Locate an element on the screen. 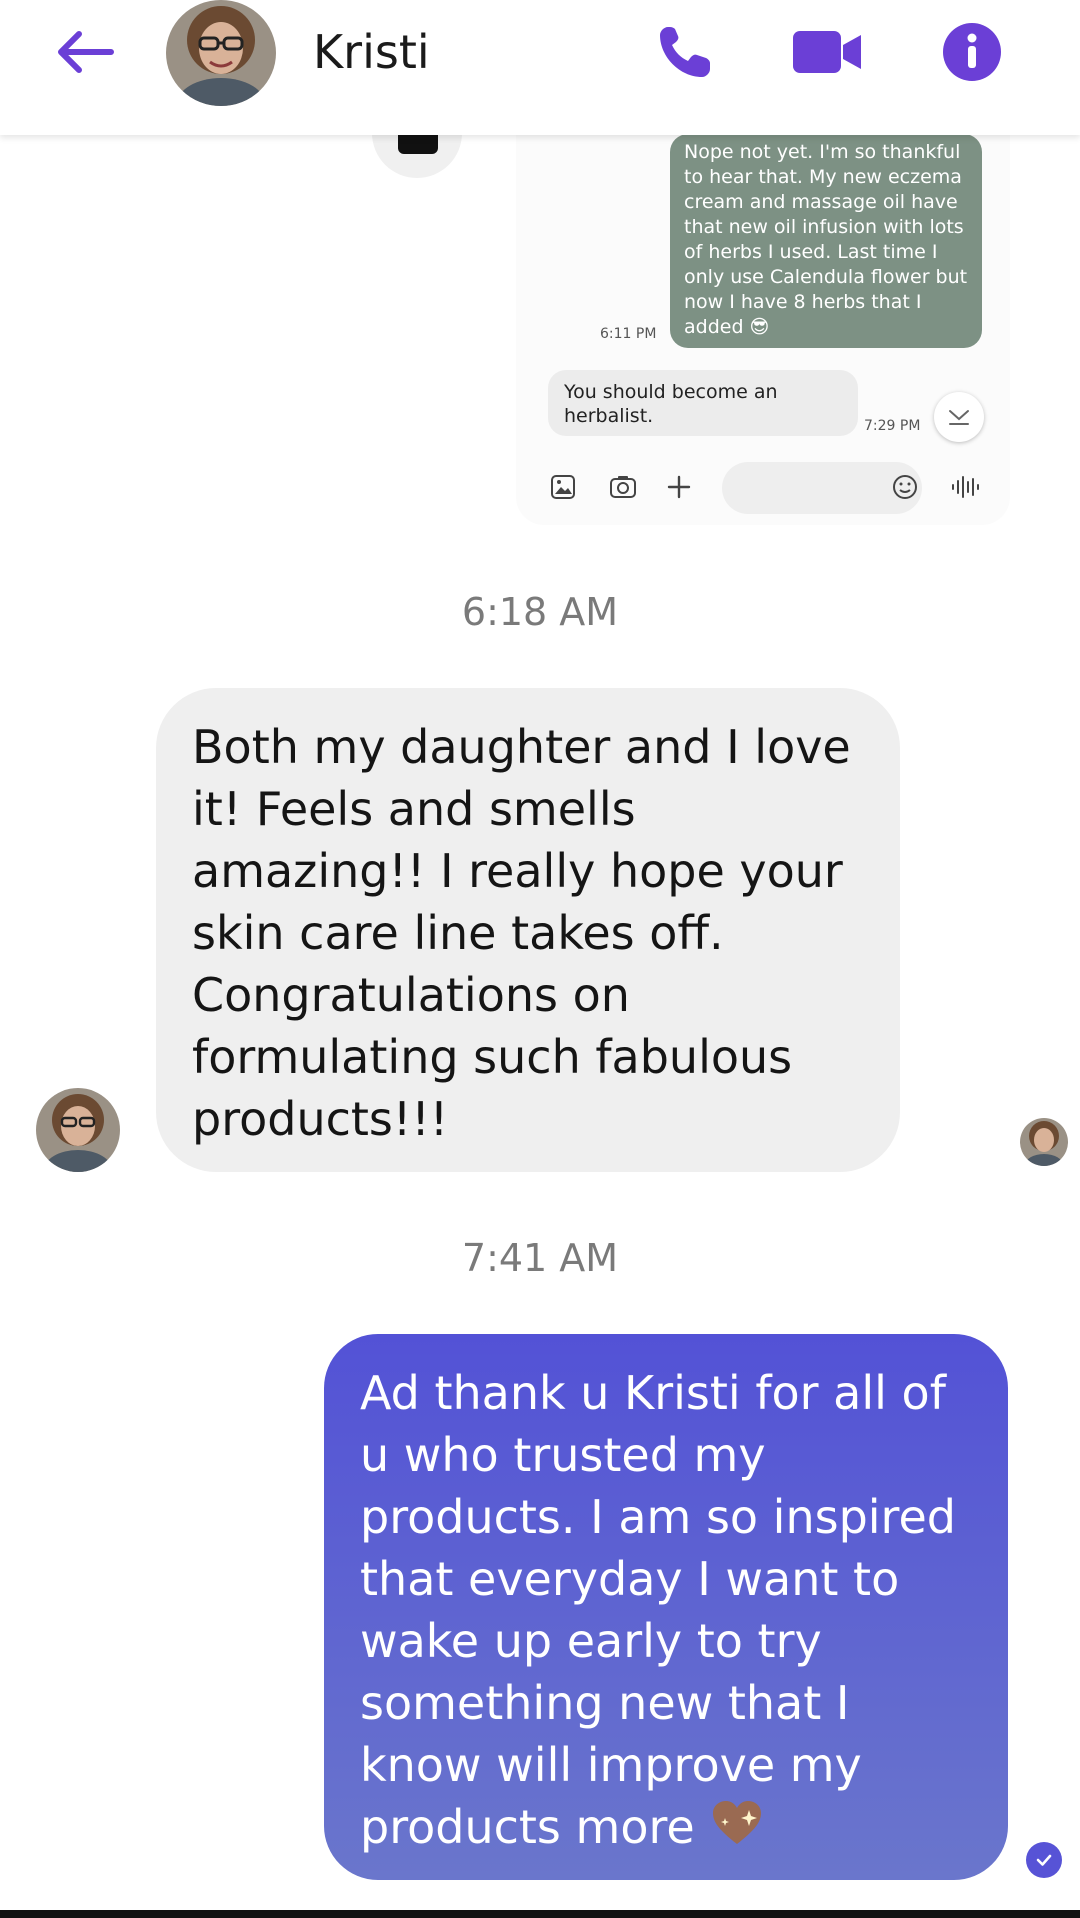 Image resolution: width=1080 pixels, height=1918 pixels. delivered-check-icon is located at coordinates (1044, 1860).